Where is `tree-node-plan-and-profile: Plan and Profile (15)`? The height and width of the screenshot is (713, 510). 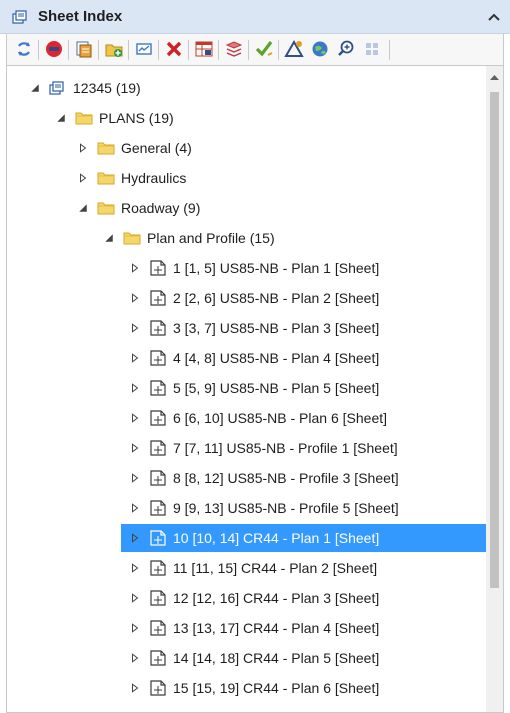 tree-node-plan-and-profile: Plan and Profile (15) is located at coordinates (188, 238).